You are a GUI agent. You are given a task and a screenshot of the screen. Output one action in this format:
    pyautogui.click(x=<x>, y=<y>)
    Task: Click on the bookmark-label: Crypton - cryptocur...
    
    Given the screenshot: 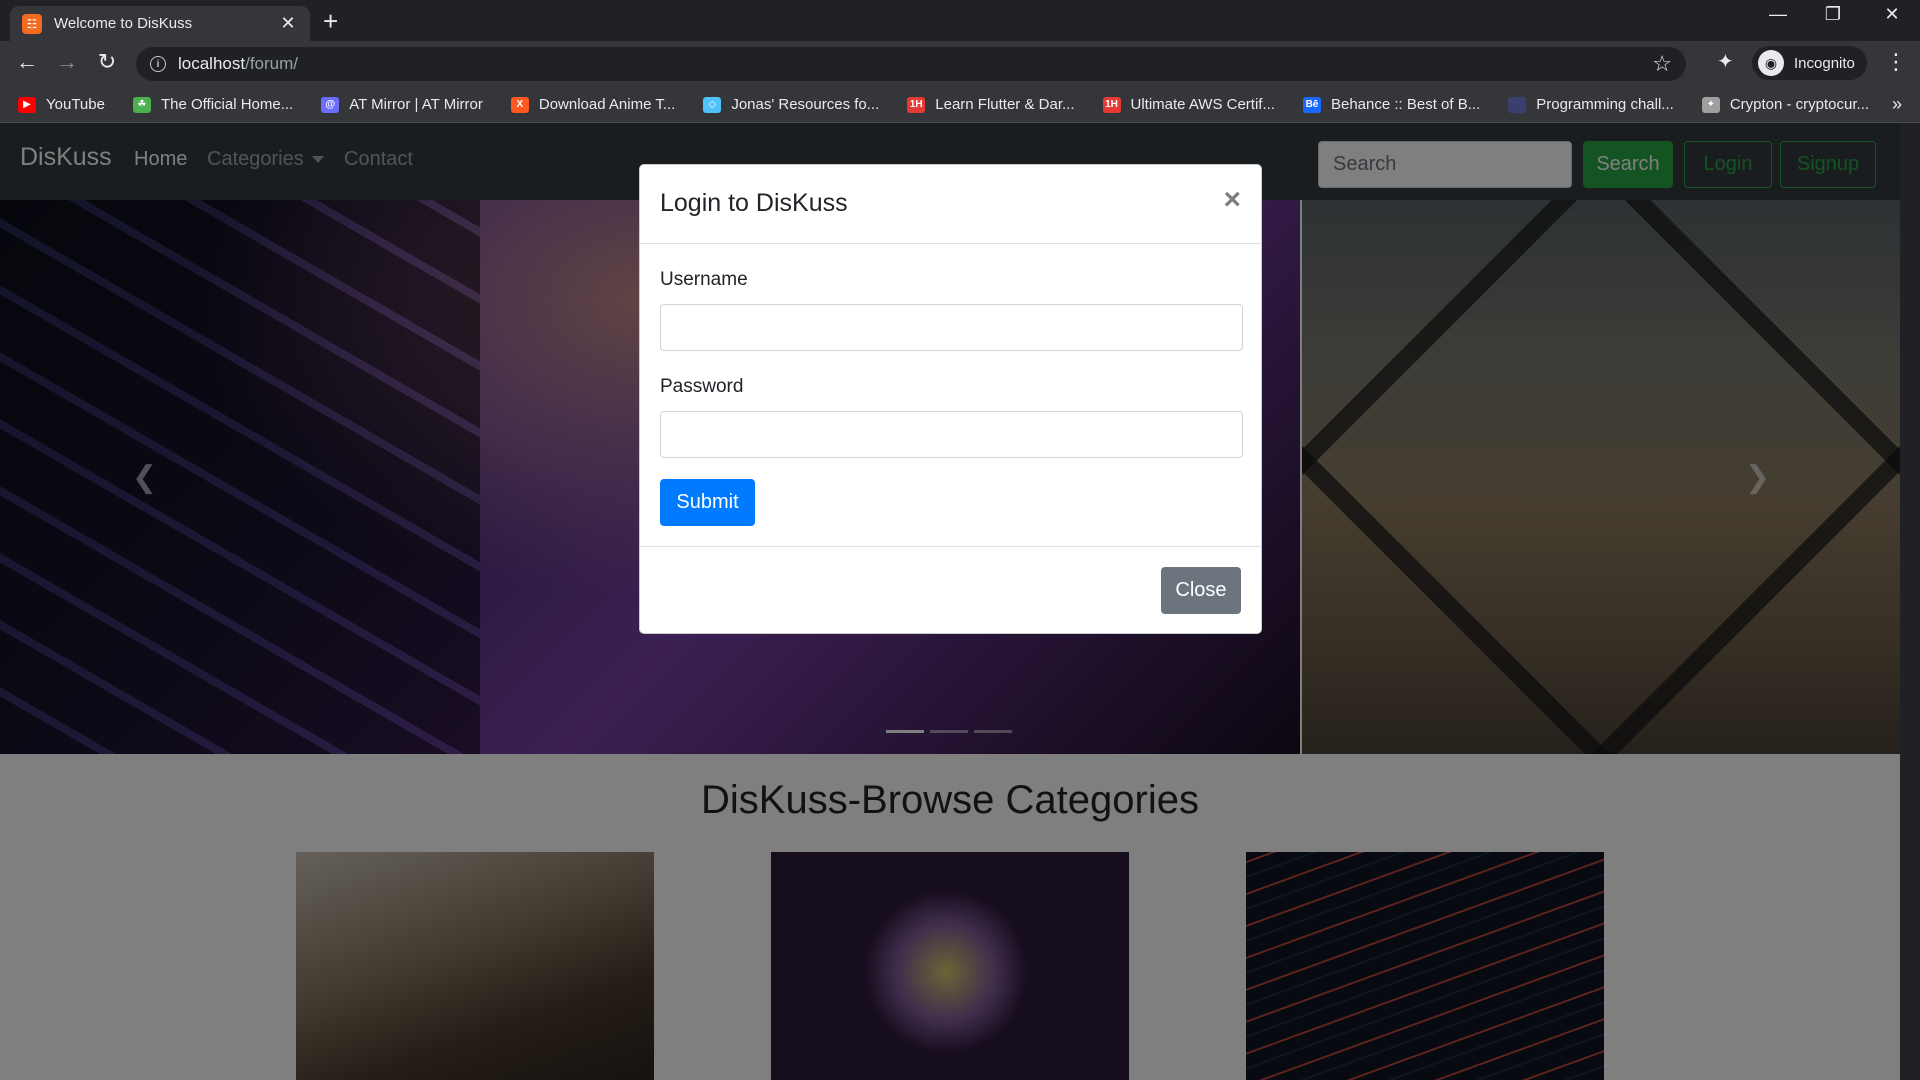 What is the action you would take?
    pyautogui.click(x=1799, y=104)
    